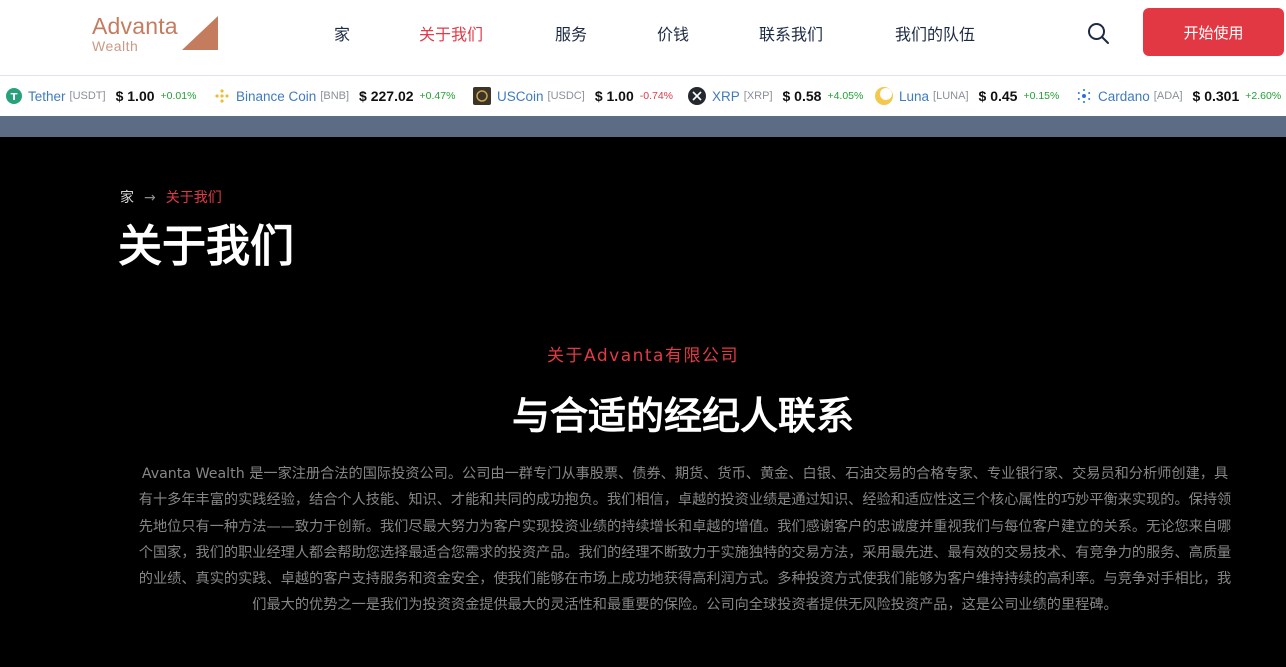  I want to click on ticker-symbol: [ADA], so click(1168, 96).